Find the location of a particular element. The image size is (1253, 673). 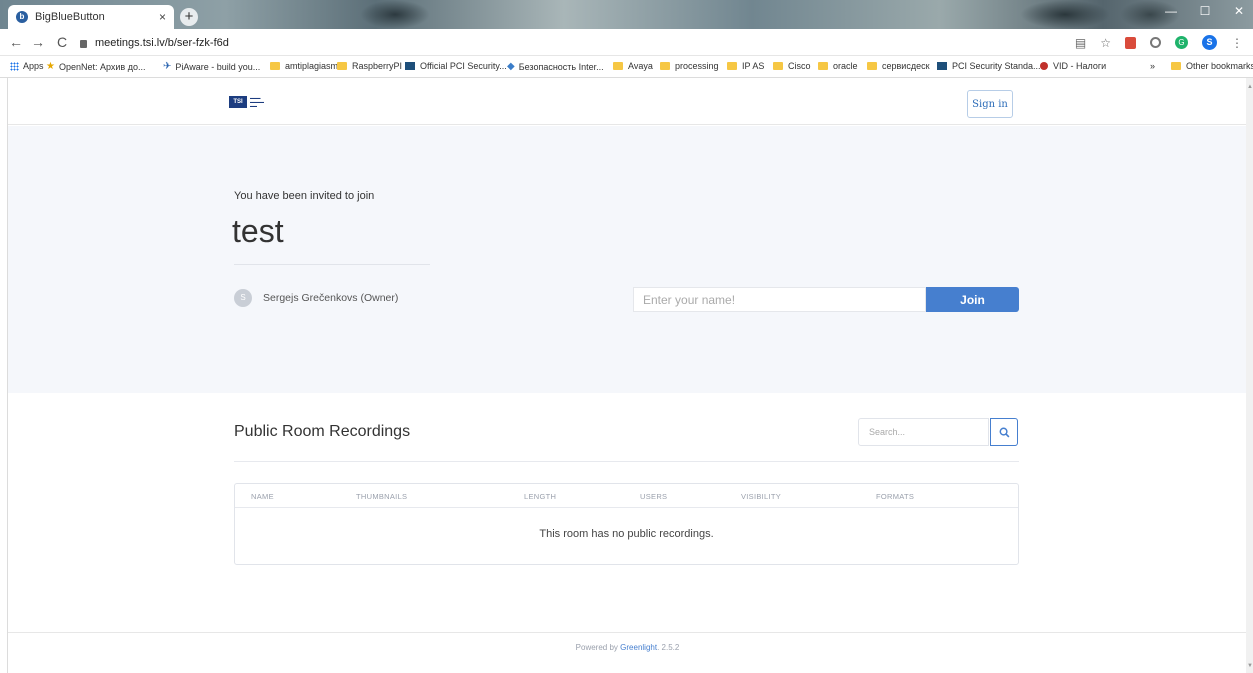

search-button is located at coordinates (1004, 432).